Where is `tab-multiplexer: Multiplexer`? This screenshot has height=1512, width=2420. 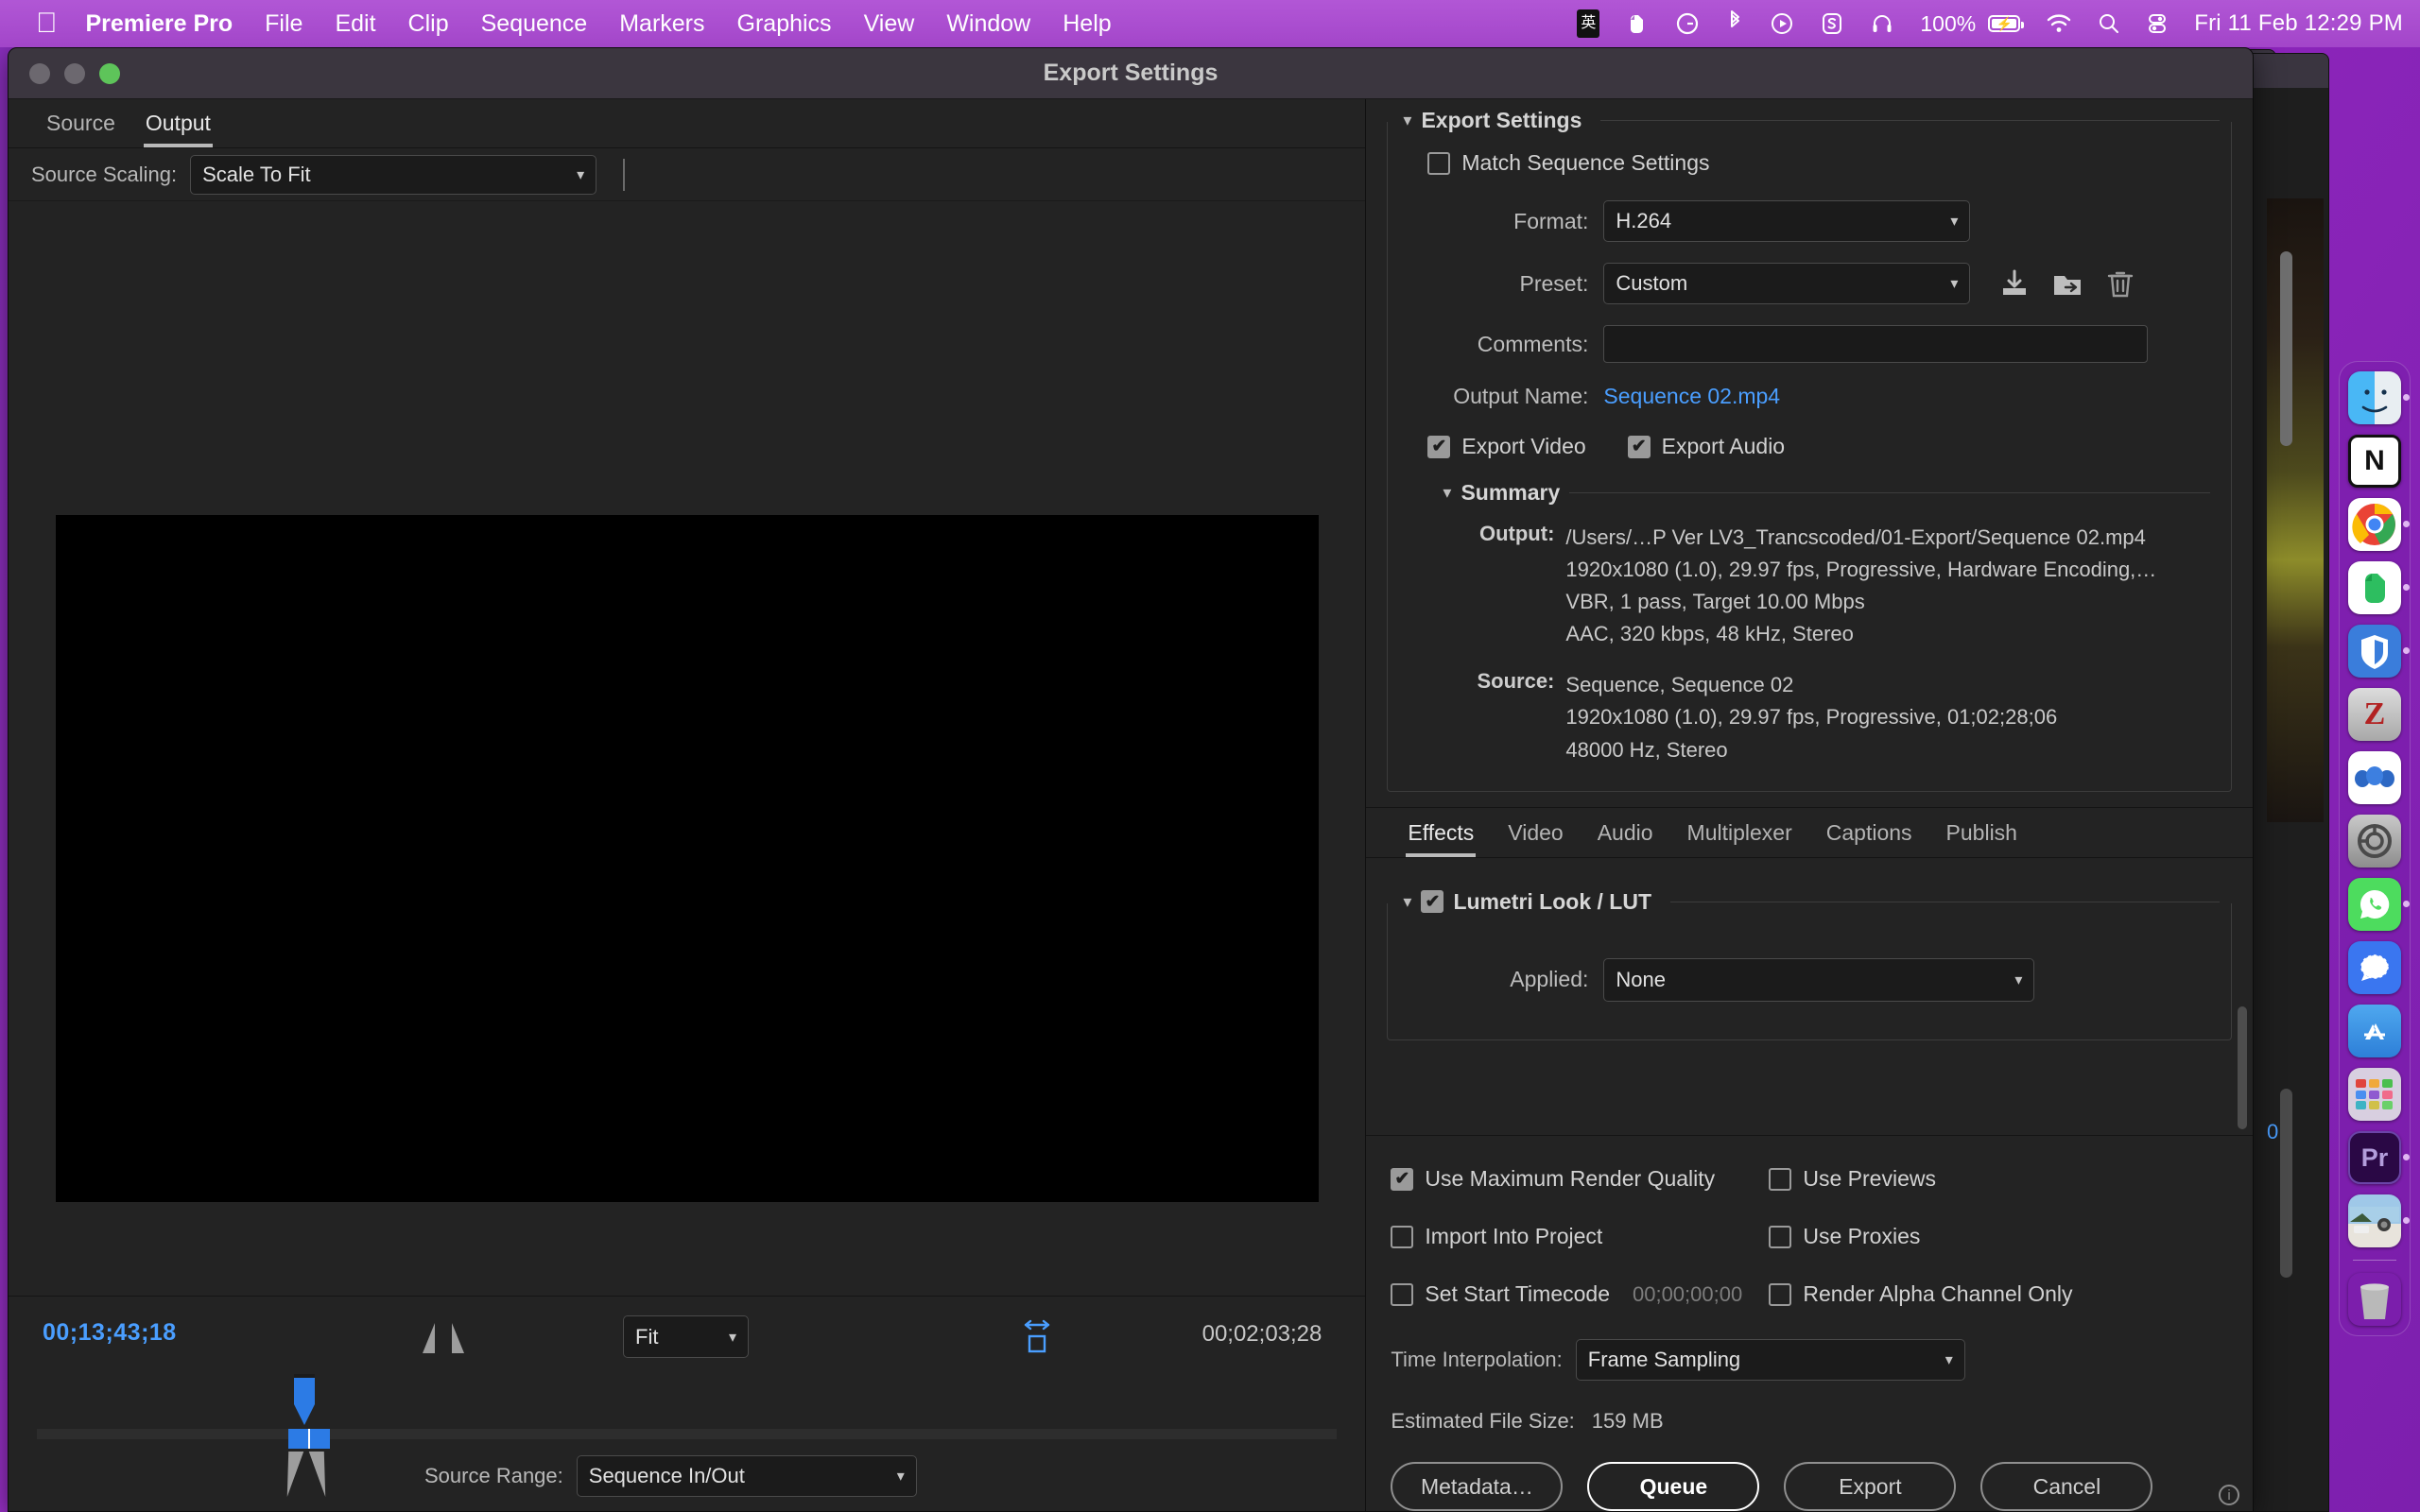
tab-multiplexer: Multiplexer is located at coordinates (1739, 838).